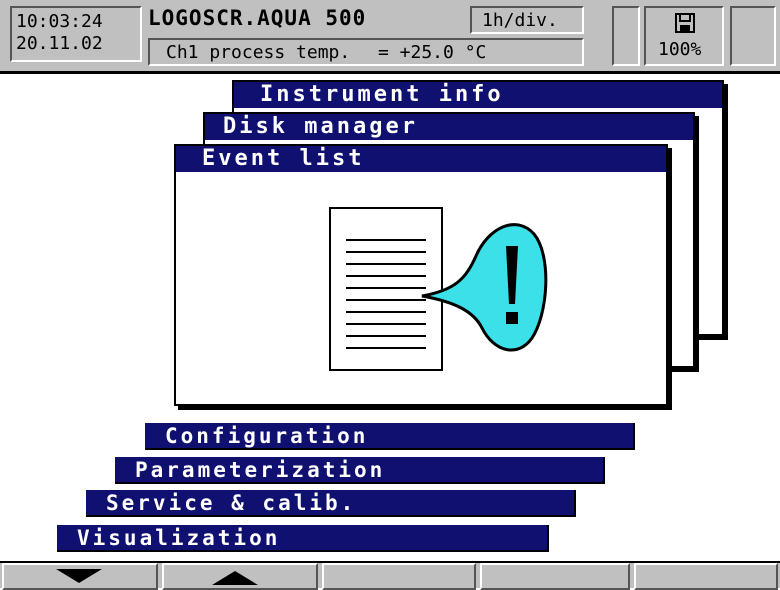 Image resolution: width=780 pixels, height=590 pixels. Describe the element at coordinates (59, 43) in the screenshot. I see `date-display: 20.11.02` at that location.